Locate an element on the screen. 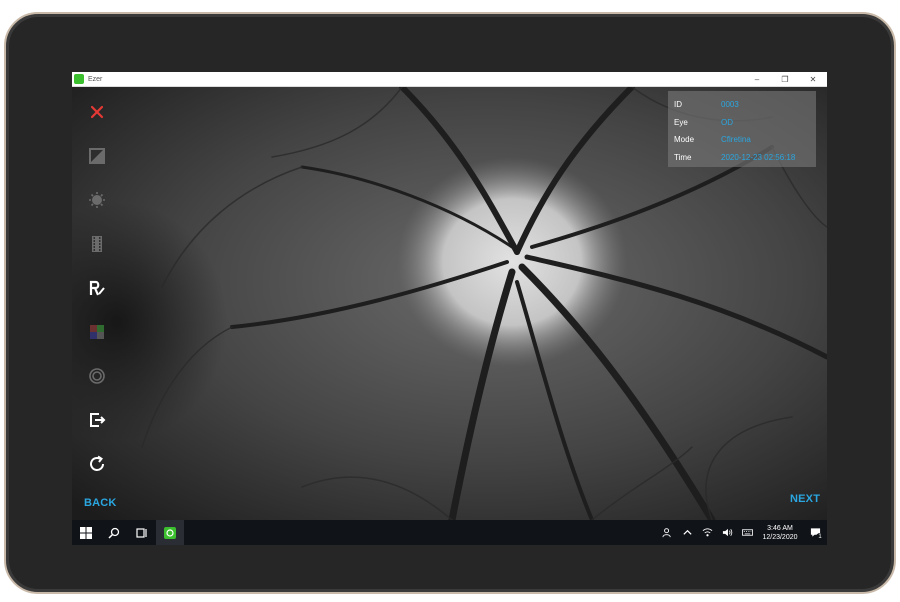 The width and height of the screenshot is (900, 602). maximize-button: ❐ is located at coordinates (785, 79).